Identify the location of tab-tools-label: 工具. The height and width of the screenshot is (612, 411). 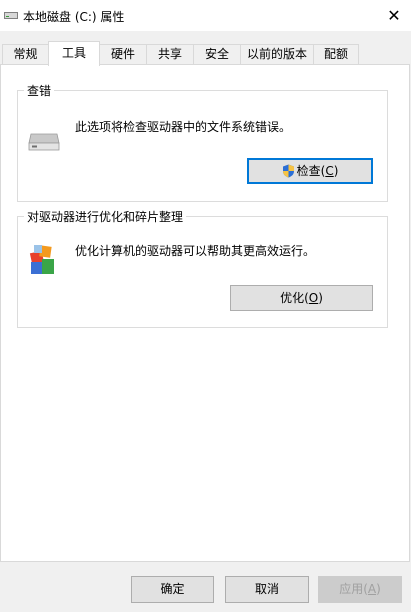
(73, 53).